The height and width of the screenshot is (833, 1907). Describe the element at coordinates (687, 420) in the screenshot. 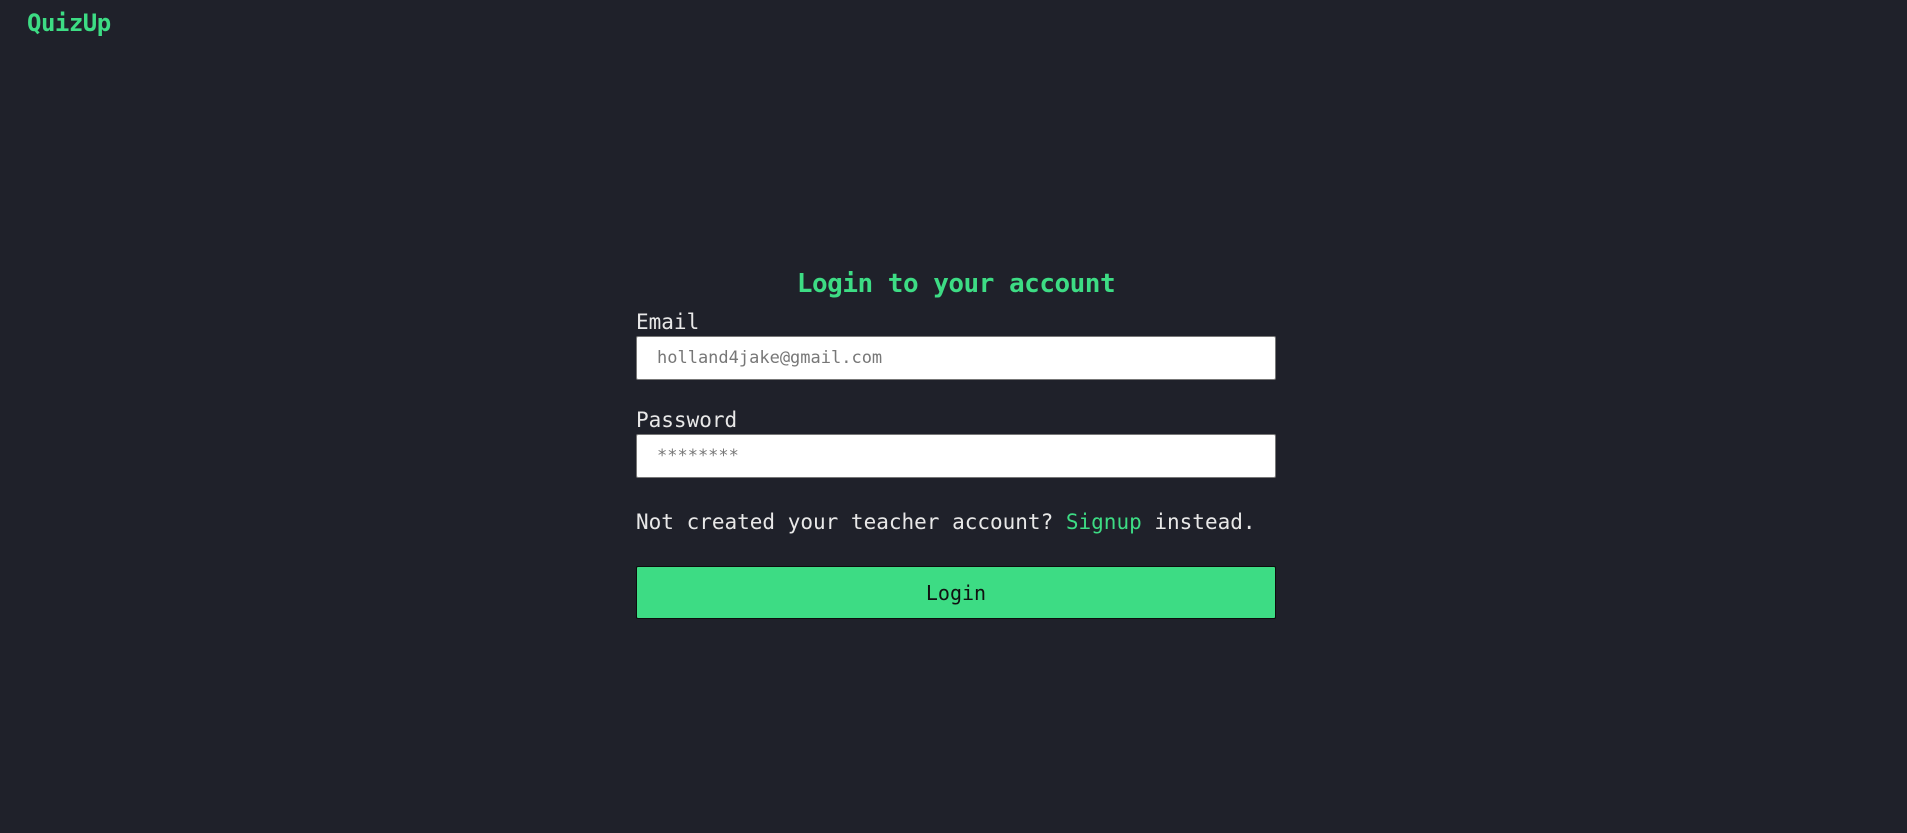

I see `password-label: Password` at that location.